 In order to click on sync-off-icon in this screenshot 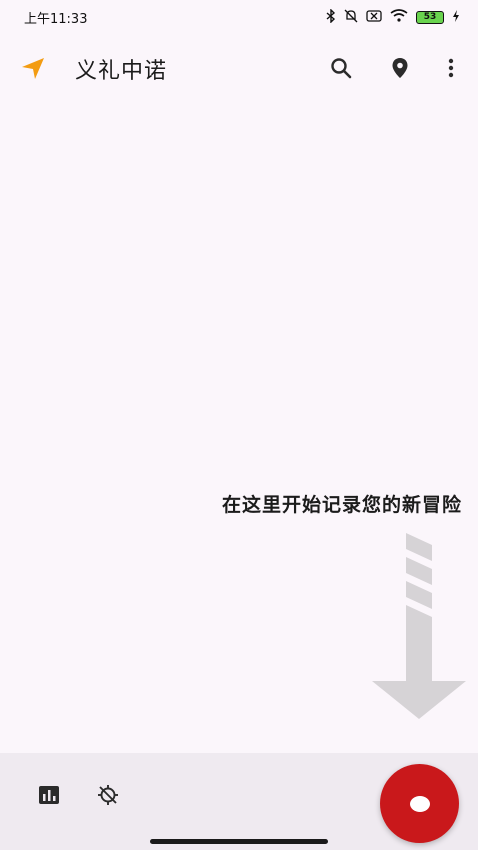, I will do `click(108, 795)`.